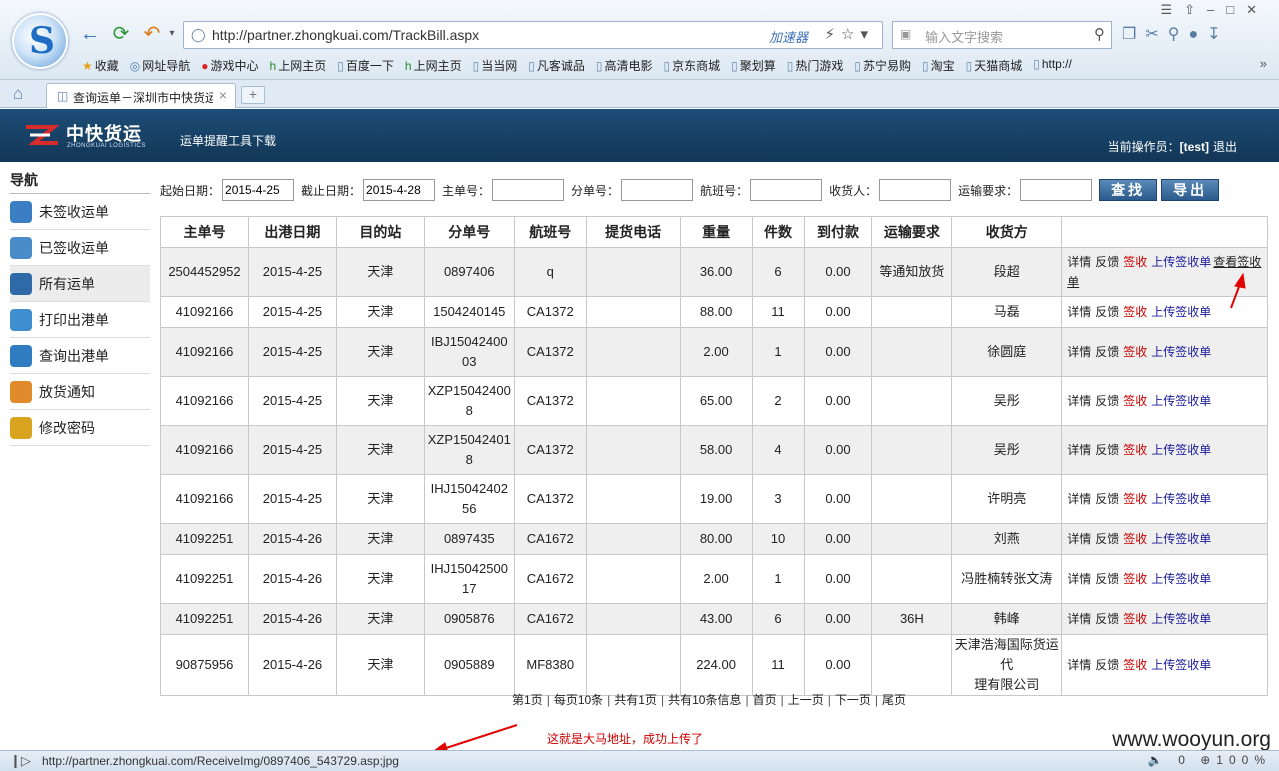 Image resolution: width=1279 pixels, height=771 pixels. Describe the element at coordinates (788, 36) in the screenshot. I see `accelerator-button: 加速器` at that location.